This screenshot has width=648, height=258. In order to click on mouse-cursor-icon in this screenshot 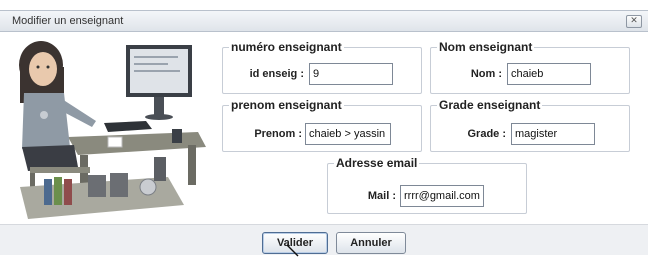, I will do `click(292, 250)`.